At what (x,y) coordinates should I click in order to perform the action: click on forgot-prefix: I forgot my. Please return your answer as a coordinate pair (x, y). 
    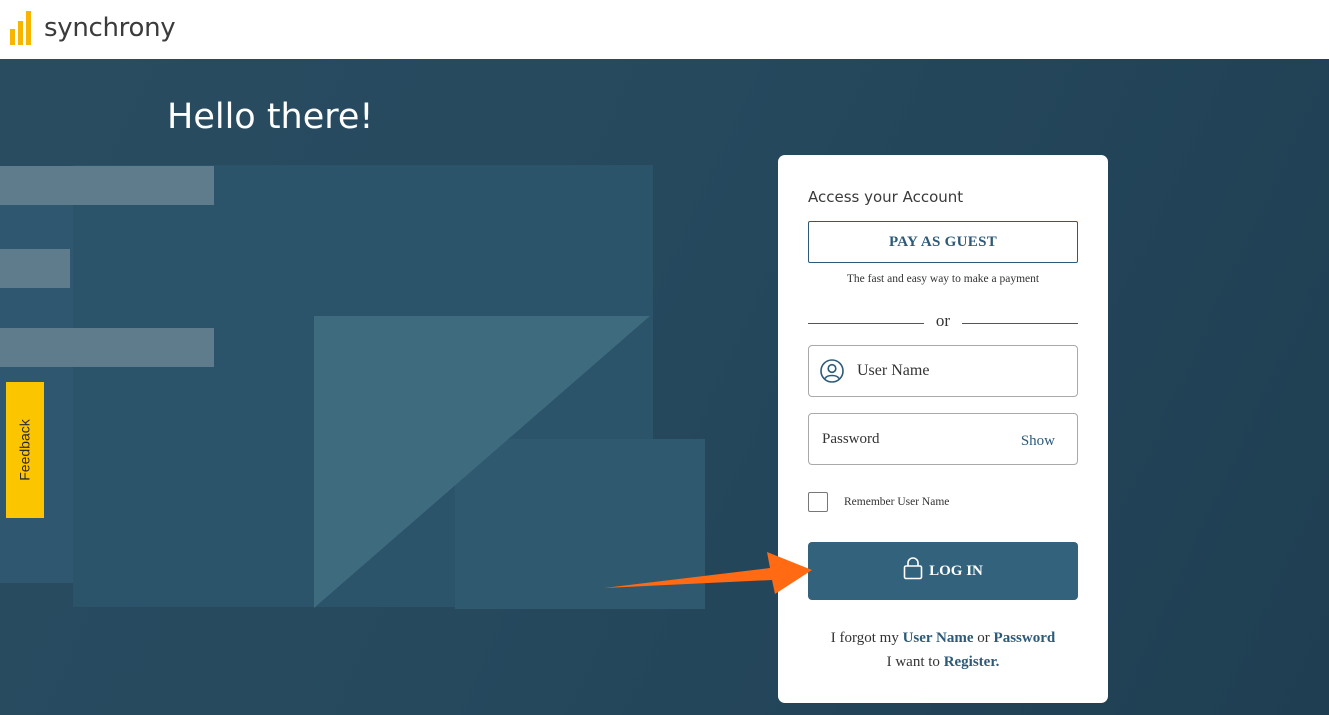
    Looking at the image, I should click on (864, 638).